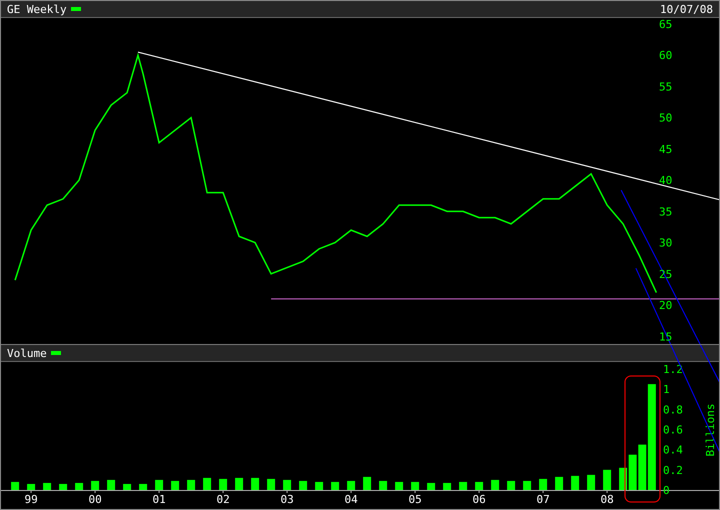 The width and height of the screenshot is (720, 510). I want to click on year-label: 04, so click(351, 499).